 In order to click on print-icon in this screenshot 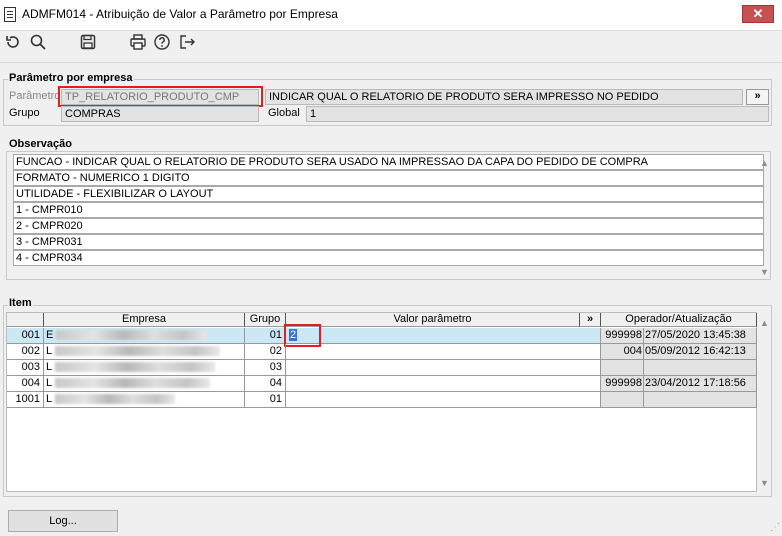, I will do `click(138, 43)`.